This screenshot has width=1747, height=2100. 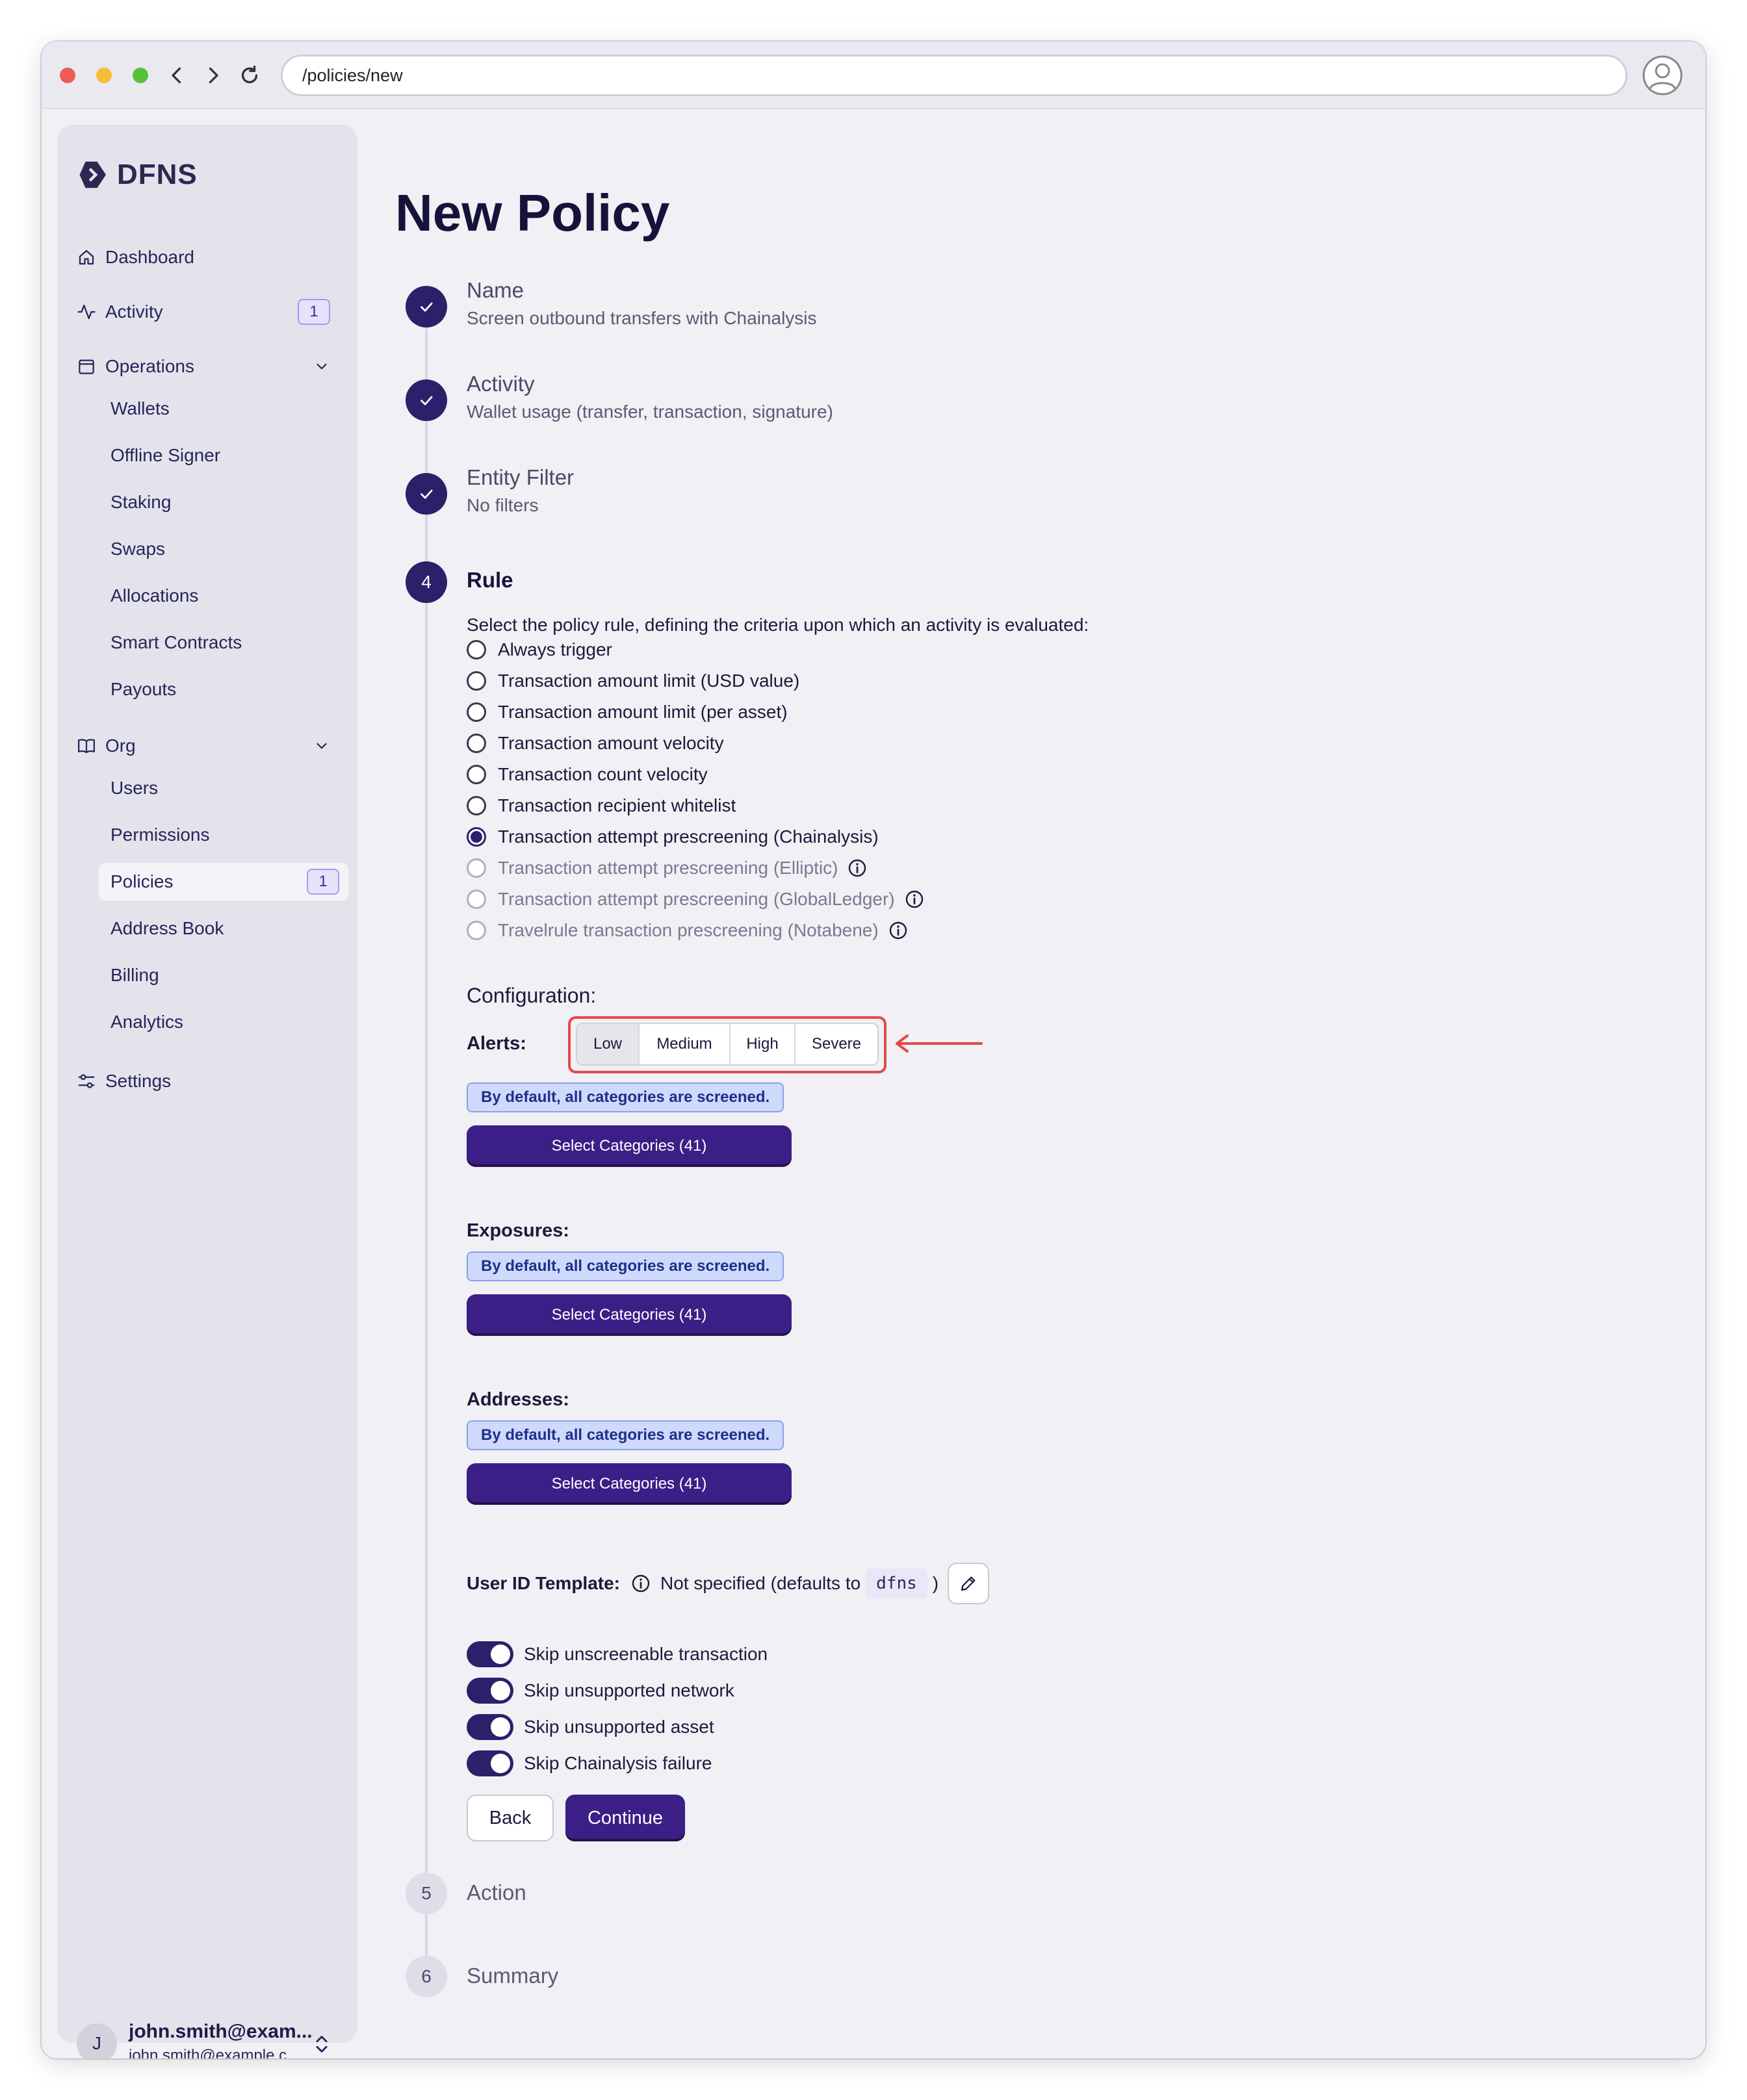 What do you see at coordinates (137, 175) in the screenshot?
I see `dfns-logo: DFNS` at bounding box center [137, 175].